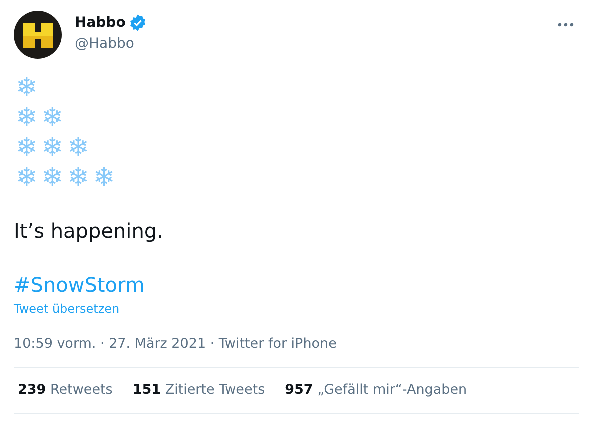  What do you see at coordinates (89, 231) in the screenshot?
I see `tweet-text: It’s happening.` at bounding box center [89, 231].